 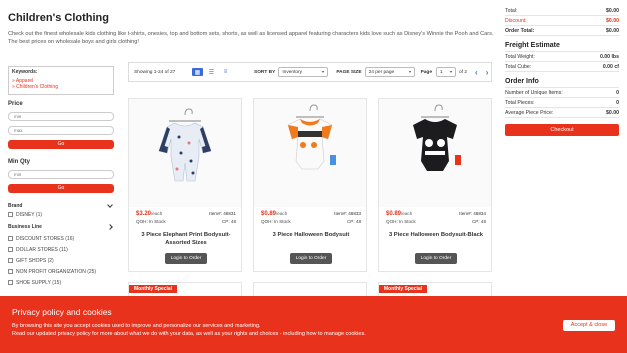 I want to click on total-value: $0.00, so click(x=612, y=10).